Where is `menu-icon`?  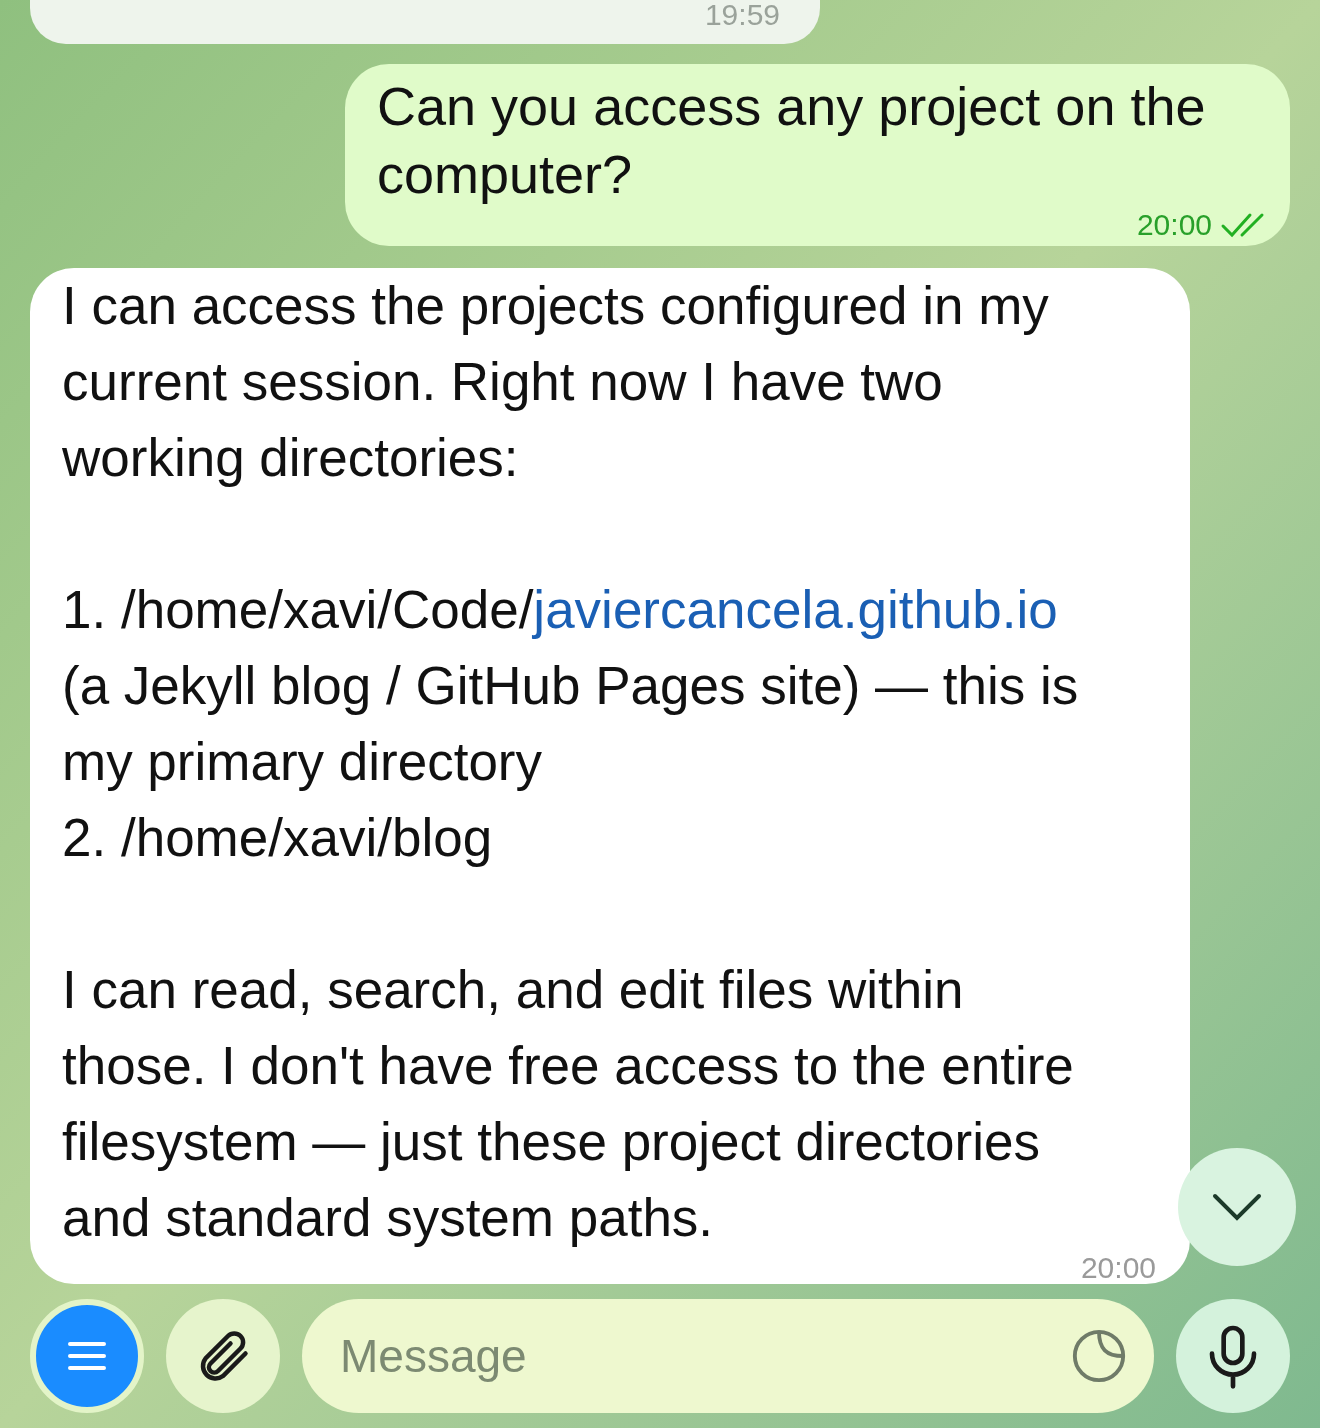 menu-icon is located at coordinates (87, 1356).